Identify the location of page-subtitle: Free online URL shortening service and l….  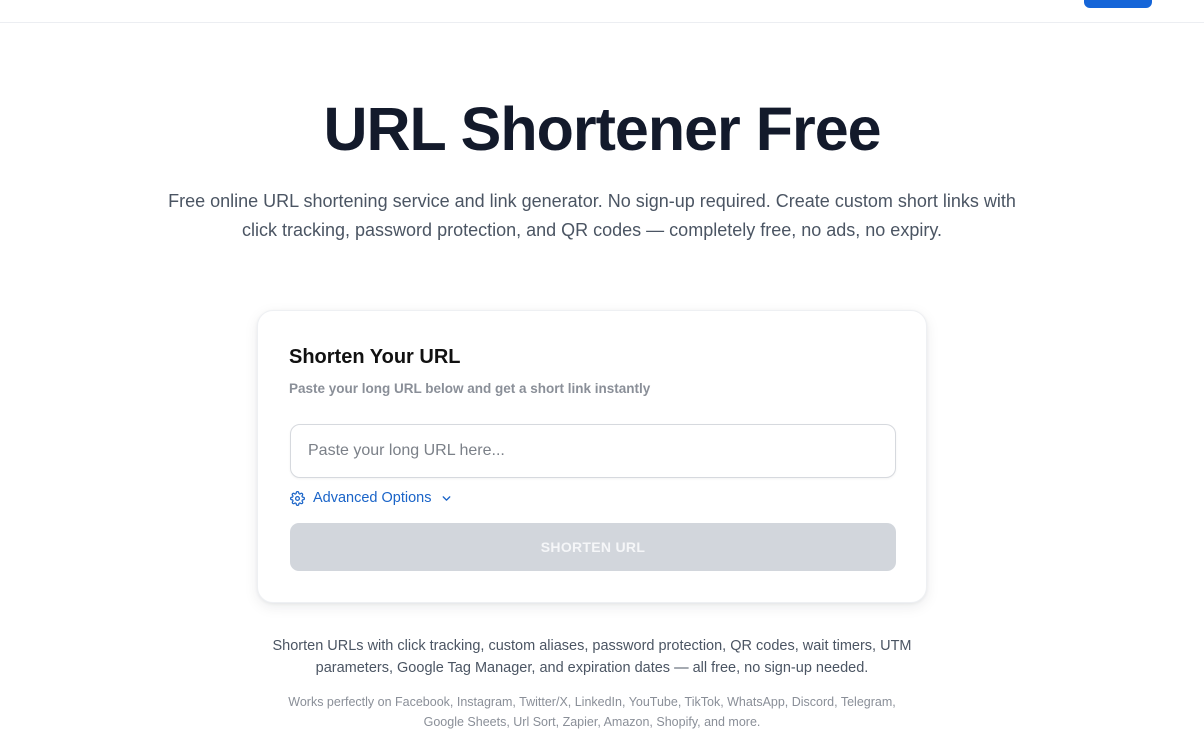
(592, 215).